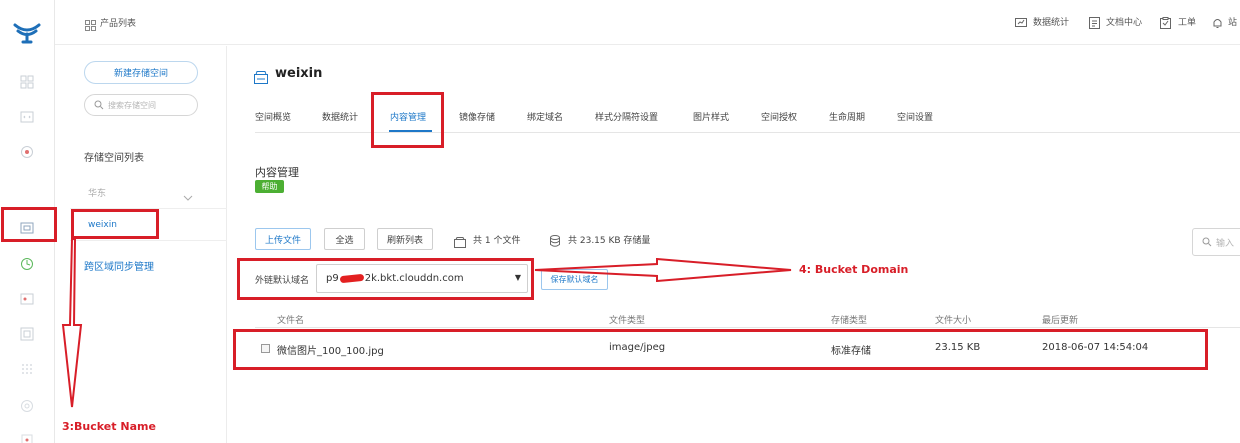 This screenshot has height=443, width=1240. What do you see at coordinates (273, 116) in the screenshot?
I see `tab-overview: 空间概览` at bounding box center [273, 116].